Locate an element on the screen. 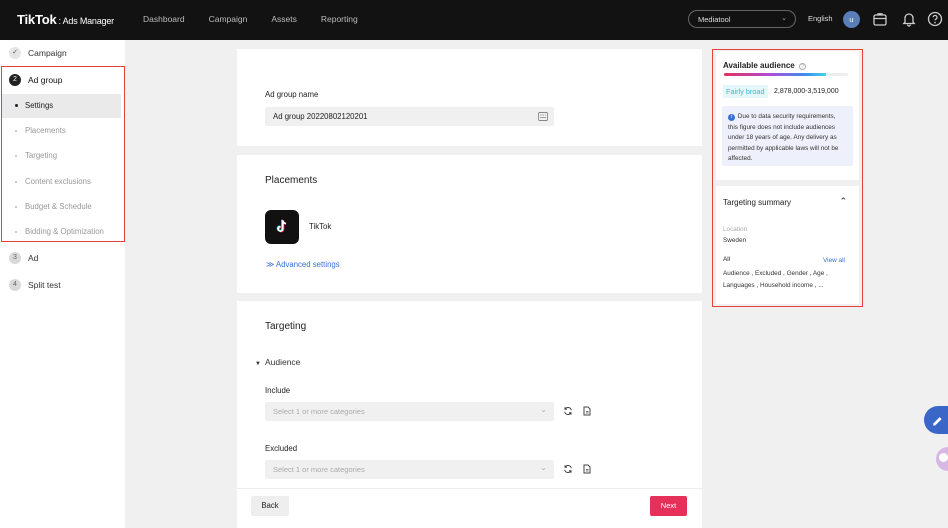 This screenshot has width=948, height=528. excluded-label: Excluded is located at coordinates (281, 448).